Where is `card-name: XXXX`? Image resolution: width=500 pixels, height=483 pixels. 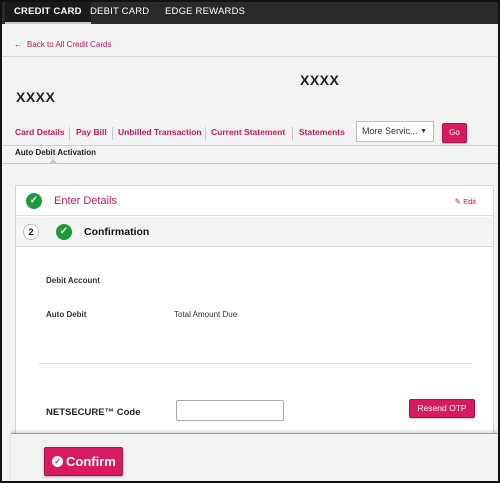
card-name: XXXX is located at coordinates (320, 80).